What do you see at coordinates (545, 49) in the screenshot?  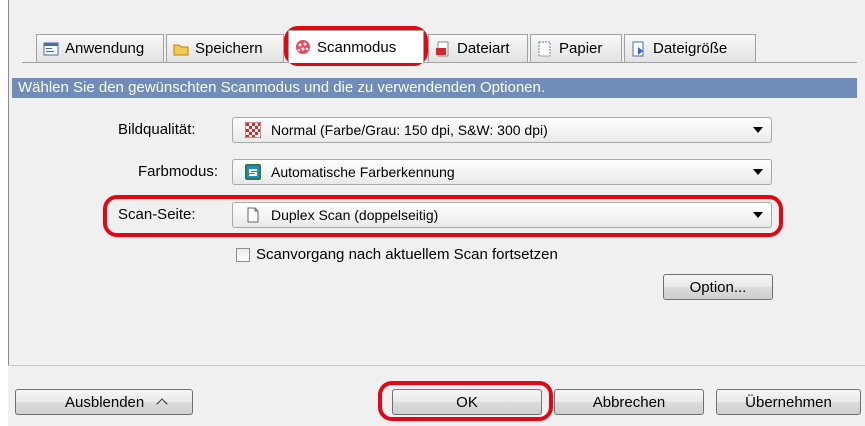 I see `paper-icon` at bounding box center [545, 49].